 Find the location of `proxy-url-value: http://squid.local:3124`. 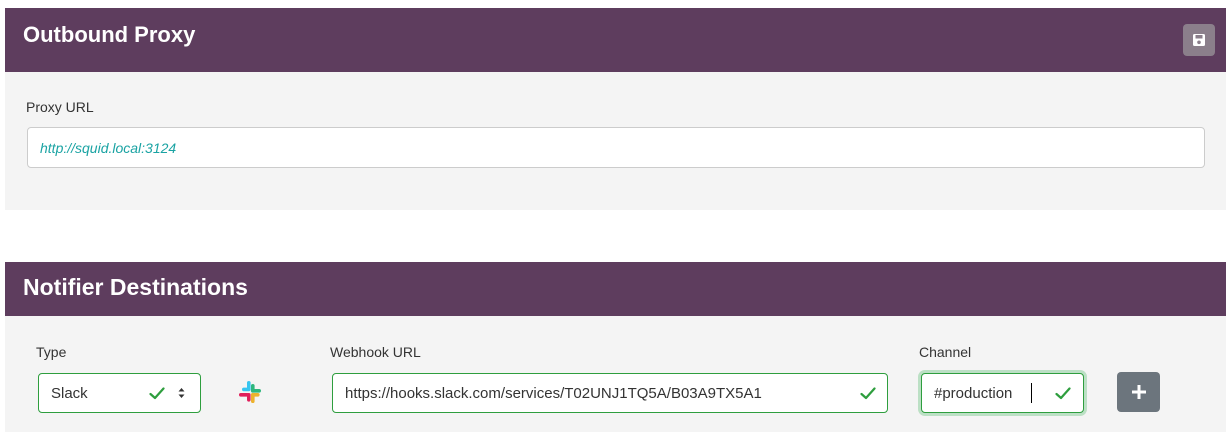

proxy-url-value: http://squid.local:3124 is located at coordinates (108, 147).